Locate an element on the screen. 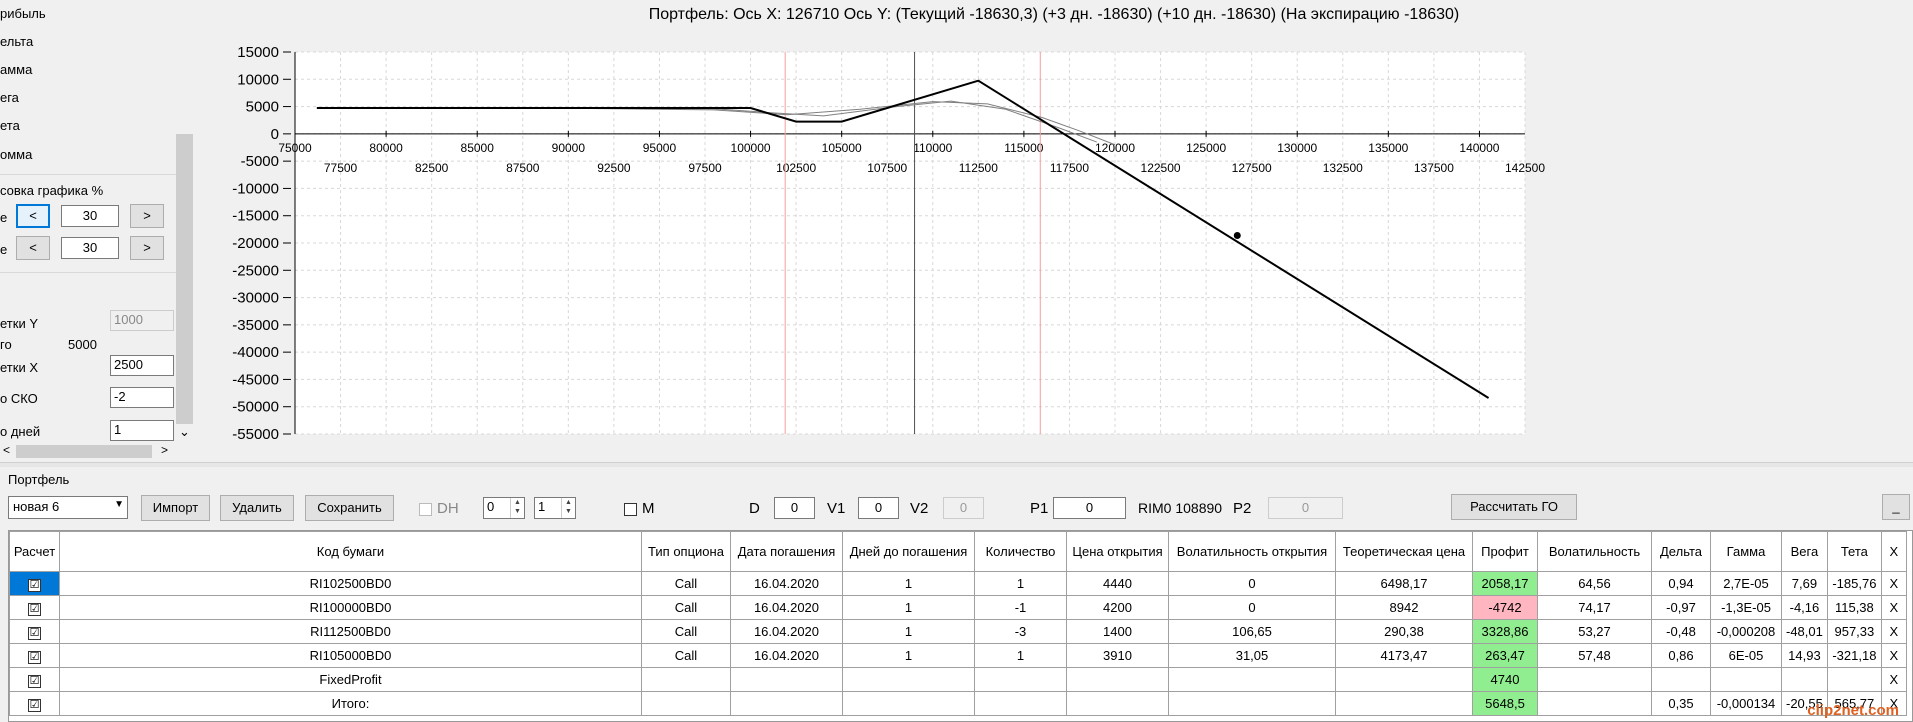  table-cell: 4173,47 is located at coordinates (1404, 655).